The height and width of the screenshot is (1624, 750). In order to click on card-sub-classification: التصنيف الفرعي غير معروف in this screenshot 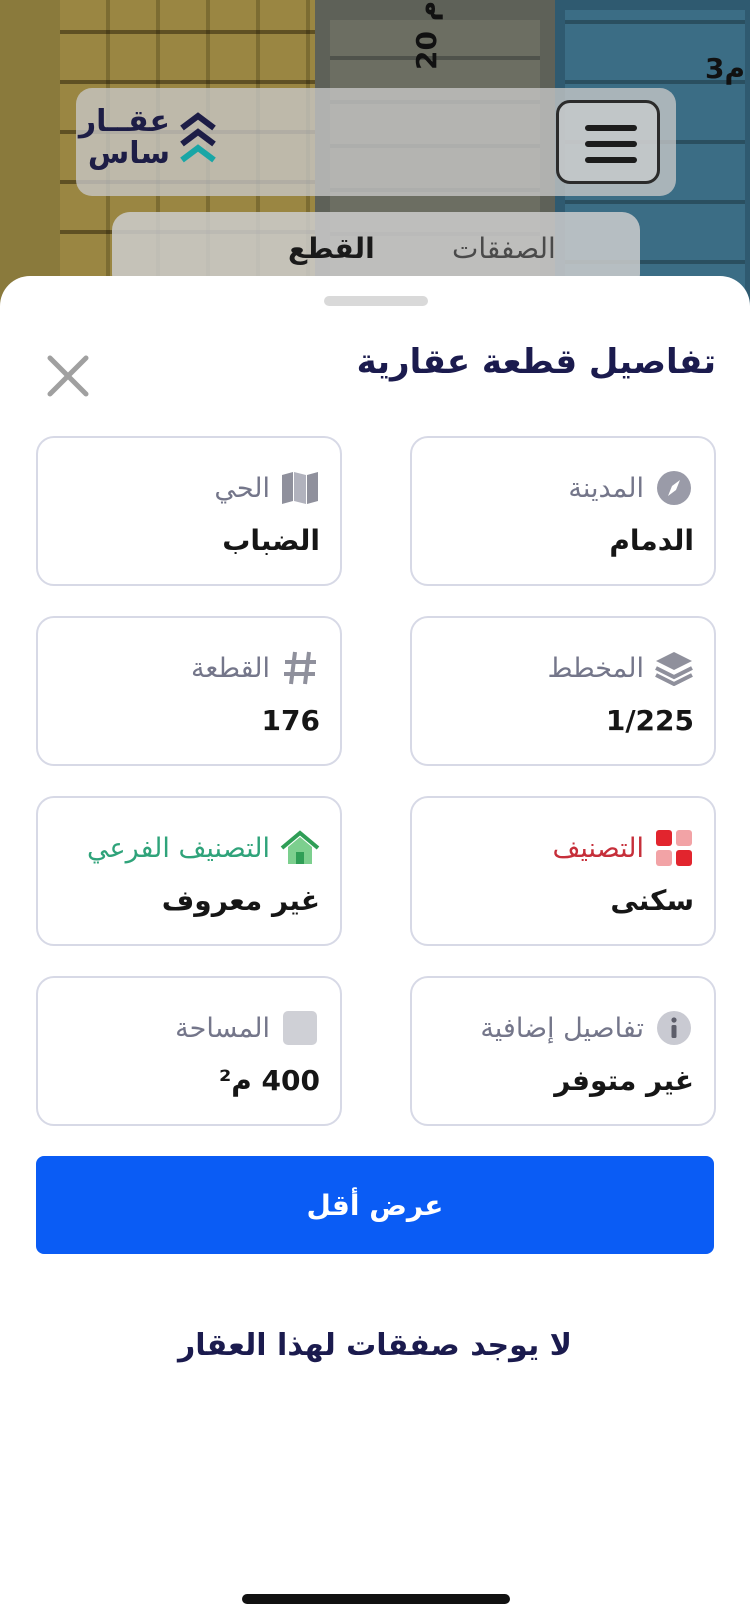, I will do `click(189, 871)`.